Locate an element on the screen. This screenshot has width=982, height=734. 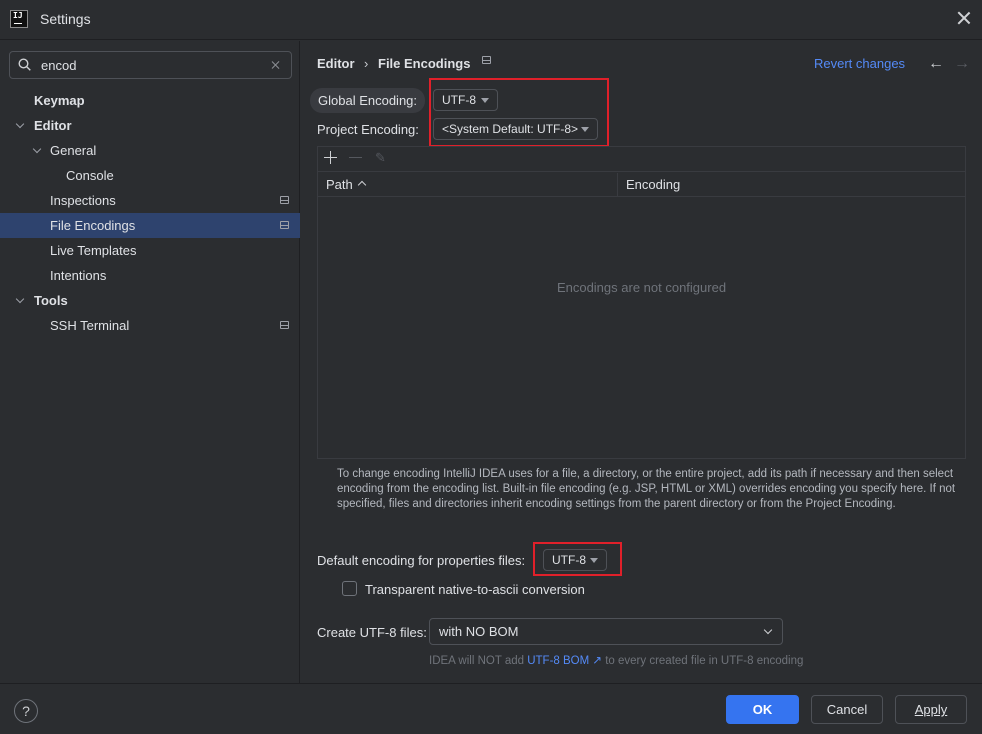
ok-button: OK is located at coordinates (762, 709).